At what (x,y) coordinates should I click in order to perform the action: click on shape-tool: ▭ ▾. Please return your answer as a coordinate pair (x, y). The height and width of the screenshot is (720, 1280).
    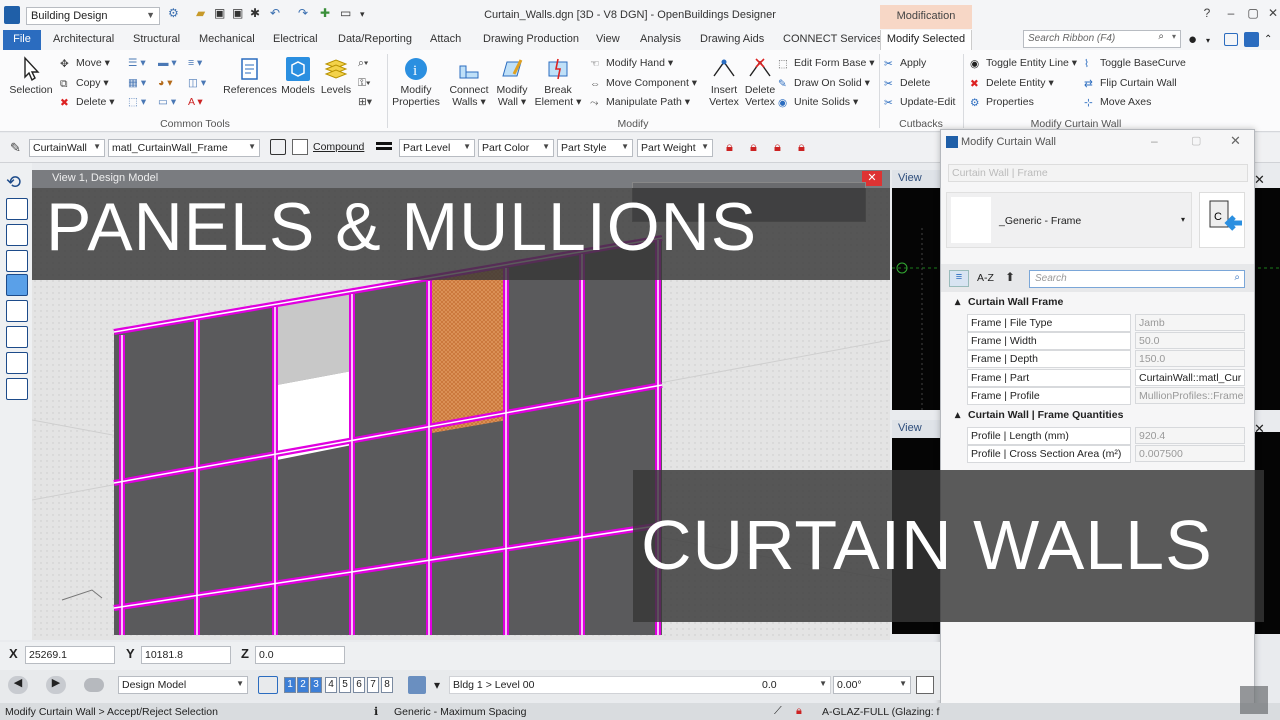
    Looking at the image, I should click on (167, 102).